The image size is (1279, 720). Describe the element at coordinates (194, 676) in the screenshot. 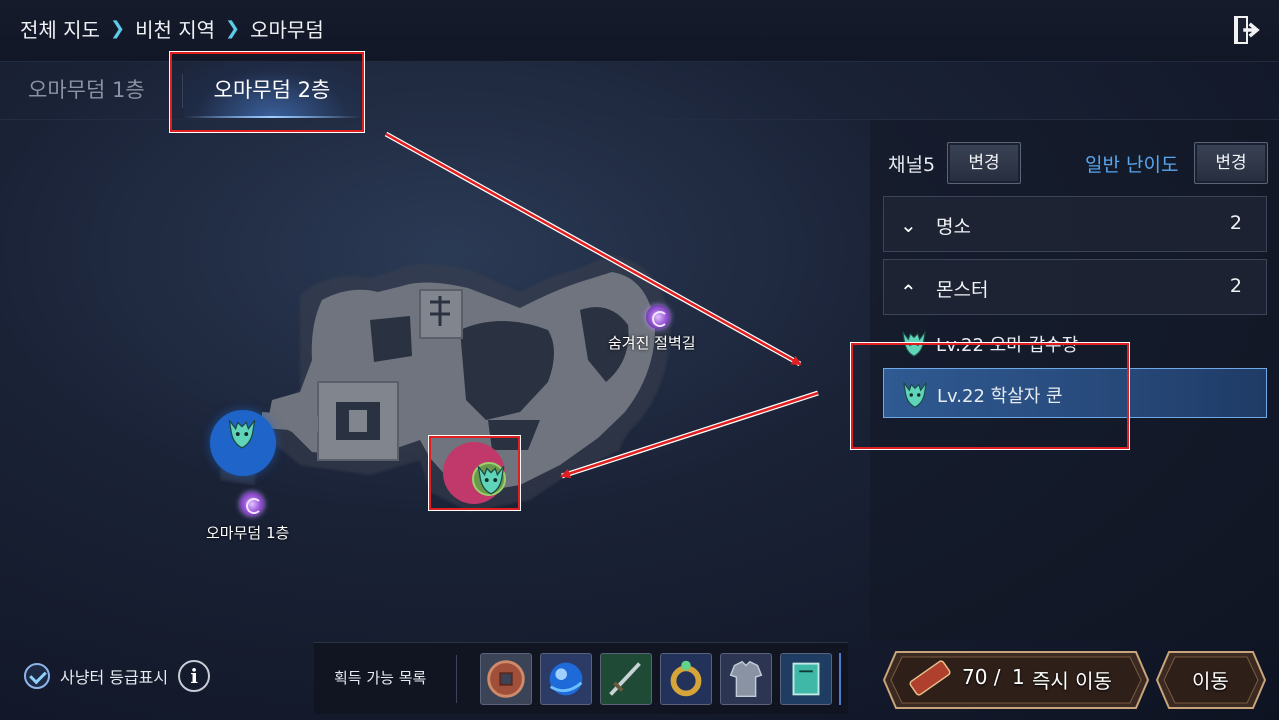

I see `info-icon: i` at that location.